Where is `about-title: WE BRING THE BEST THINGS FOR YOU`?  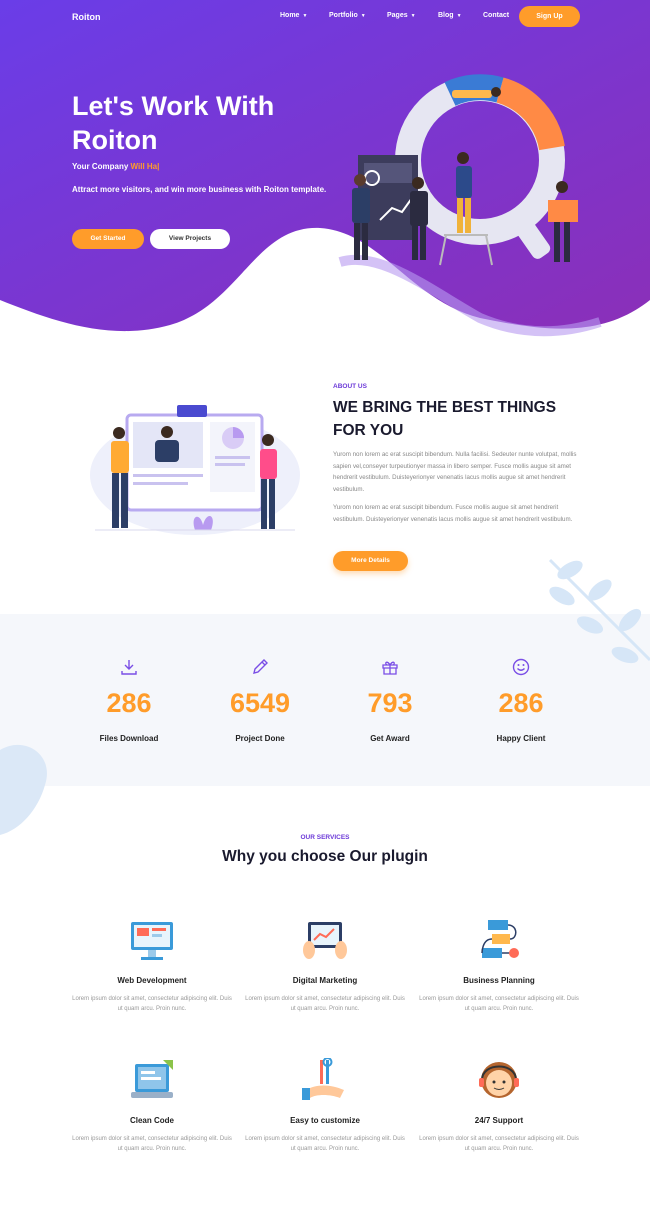
about-title: WE BRING THE BEST THINGS FOR YOU is located at coordinates (445, 419).